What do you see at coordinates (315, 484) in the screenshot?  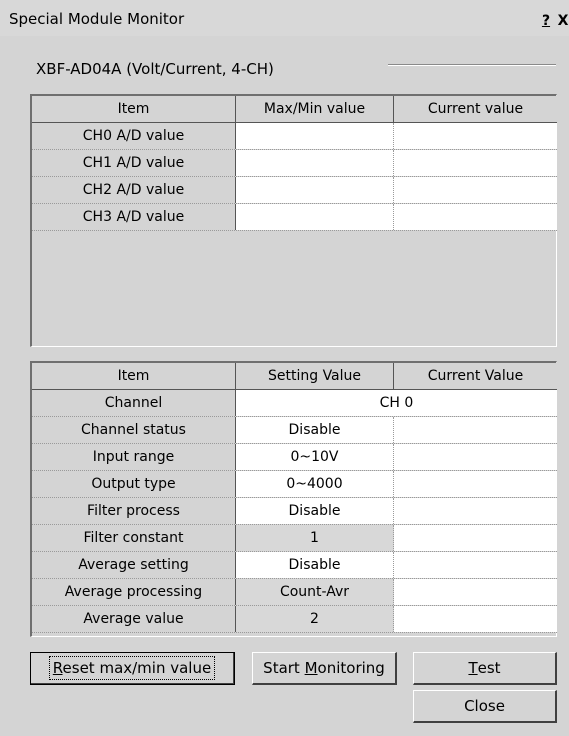 I see `setting-value-cell: 0~4000` at bounding box center [315, 484].